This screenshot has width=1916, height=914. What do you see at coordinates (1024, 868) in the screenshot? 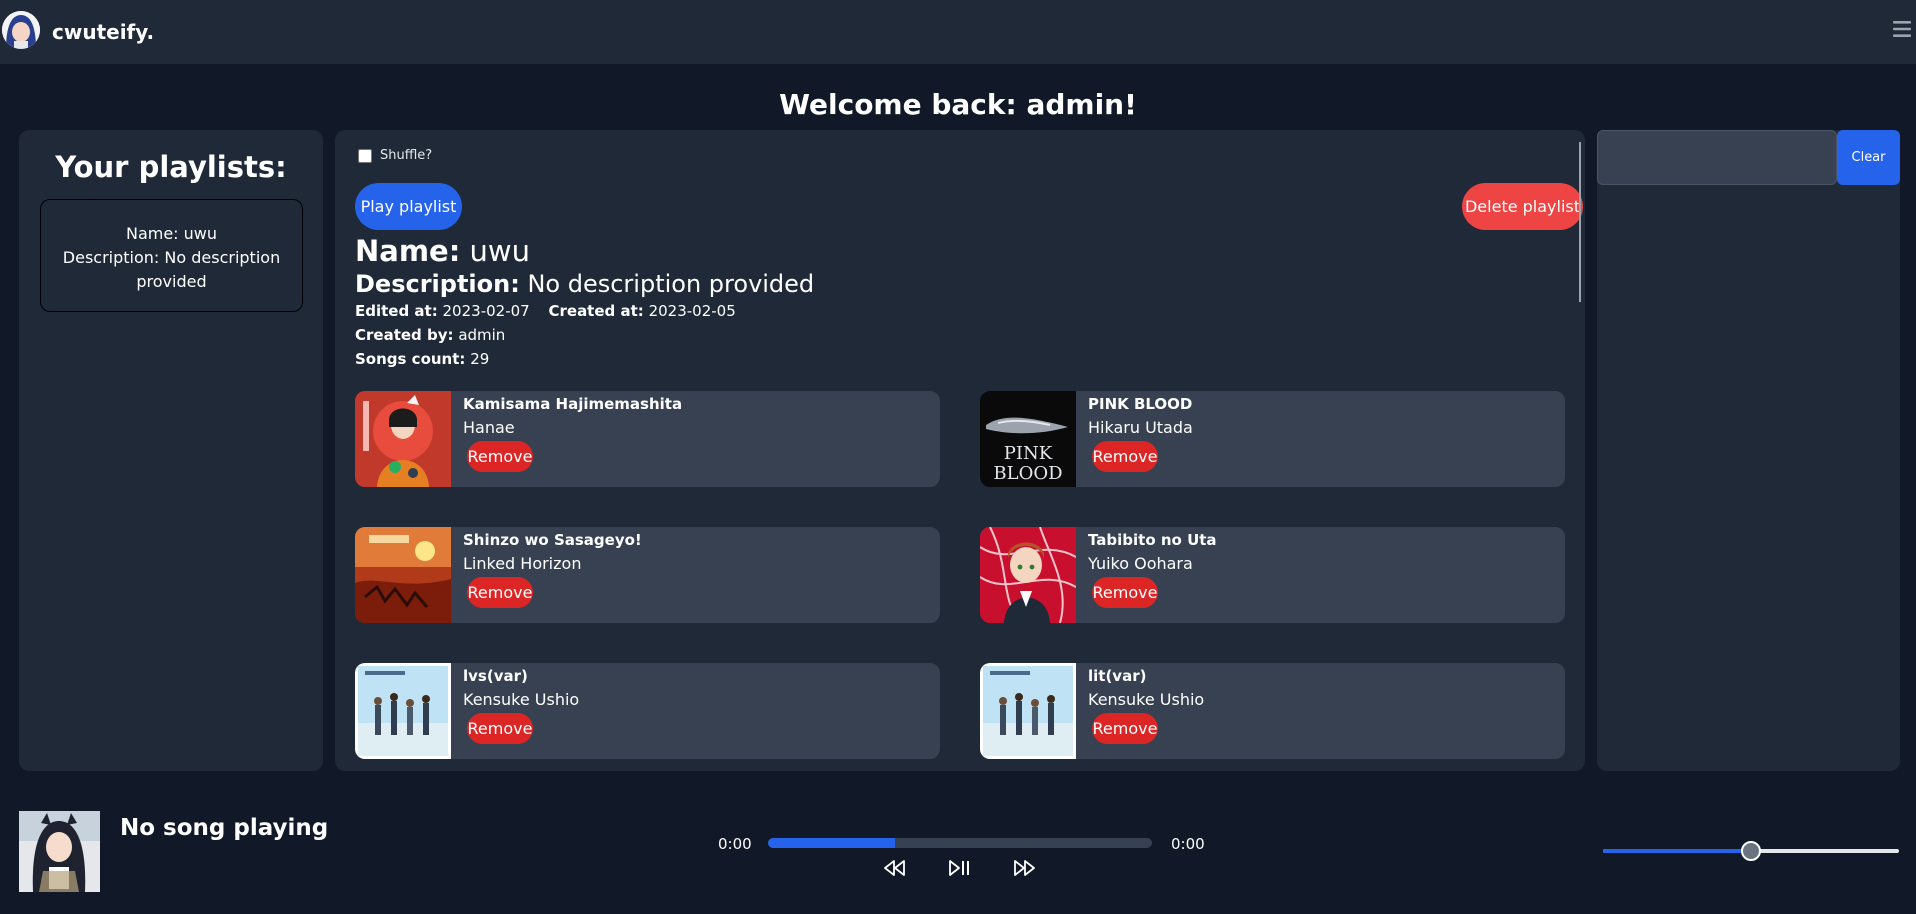
I see `fast-forward-icon` at bounding box center [1024, 868].